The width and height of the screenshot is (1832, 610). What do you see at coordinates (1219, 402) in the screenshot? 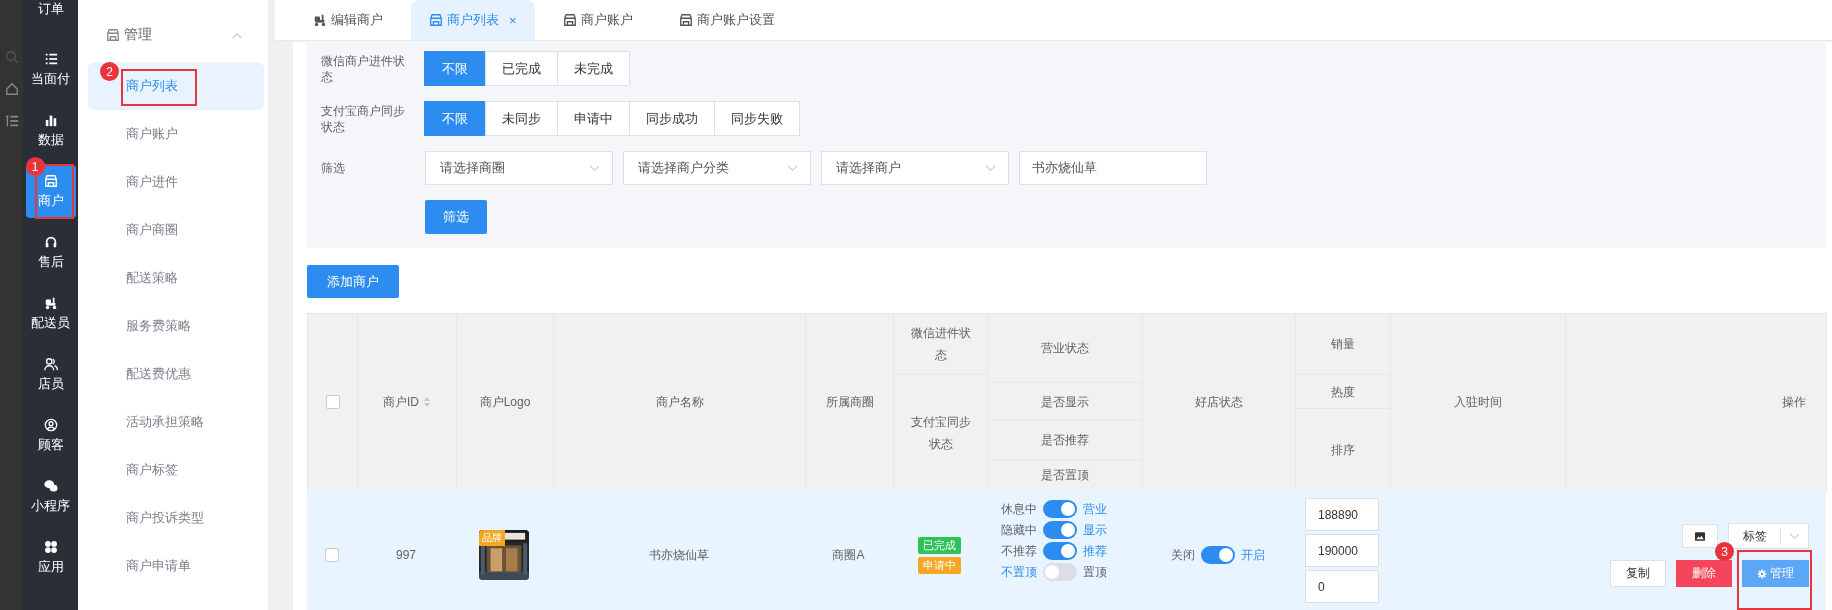
I see `column-header: 好店状态` at bounding box center [1219, 402].